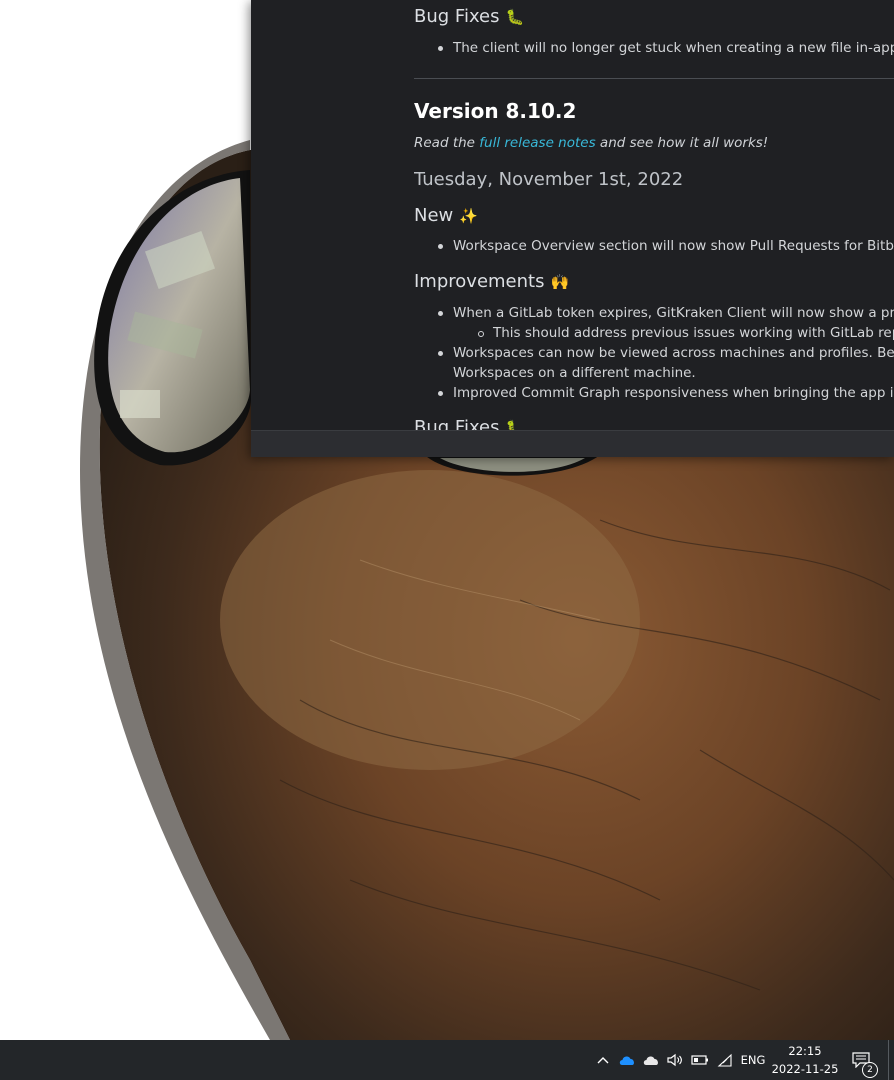  What do you see at coordinates (753, 1060) in the screenshot?
I see `language-indicator: ENG` at bounding box center [753, 1060].